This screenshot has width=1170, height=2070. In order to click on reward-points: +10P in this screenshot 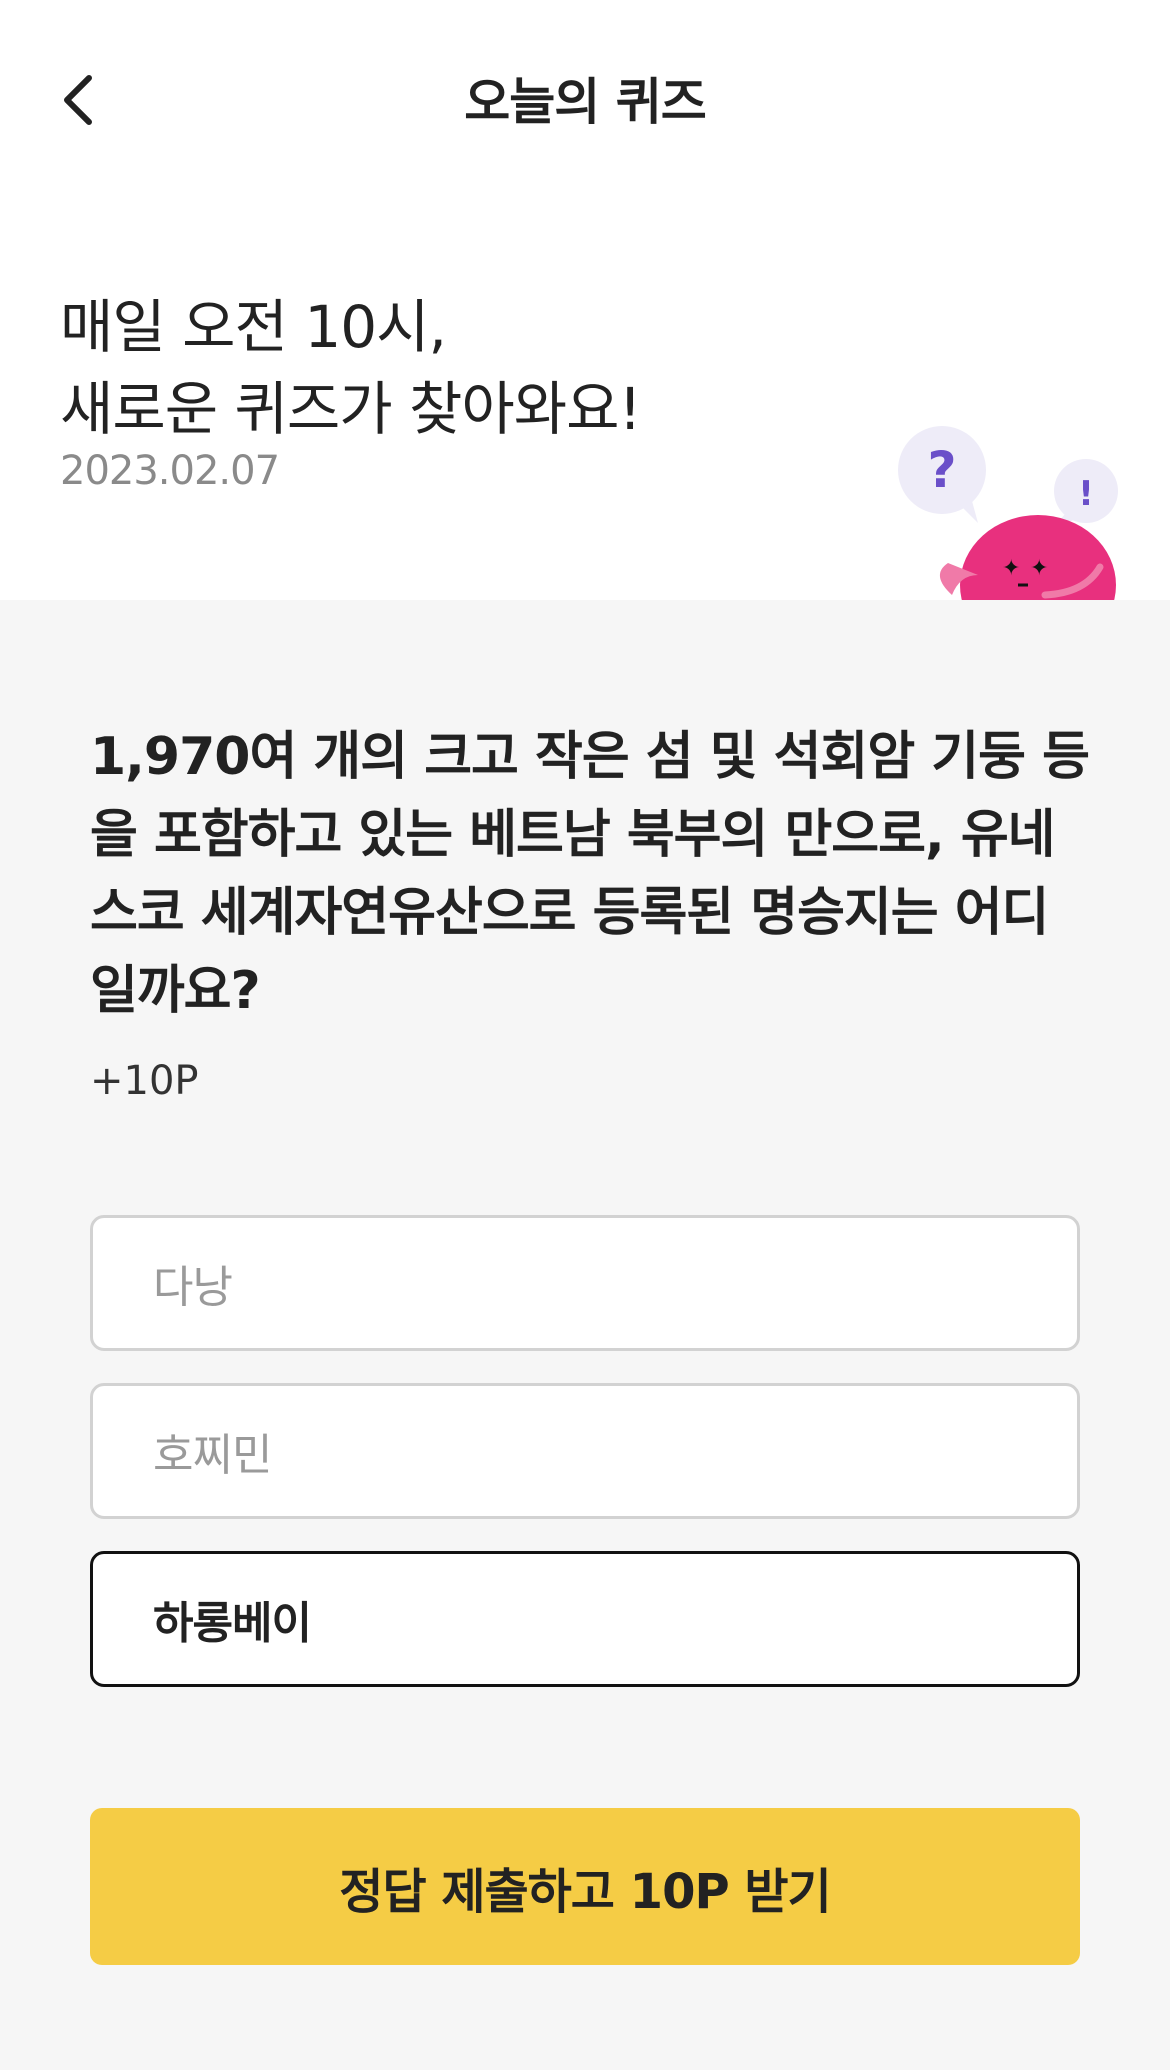, I will do `click(144, 1081)`.